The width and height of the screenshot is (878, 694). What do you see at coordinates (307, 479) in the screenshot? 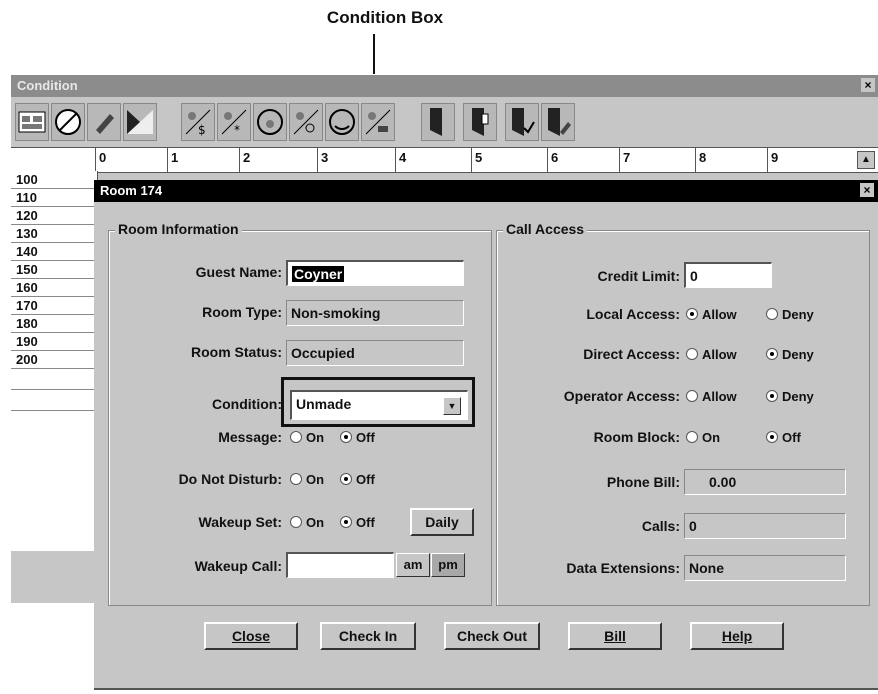
I see `dnd-on-radio: On` at bounding box center [307, 479].